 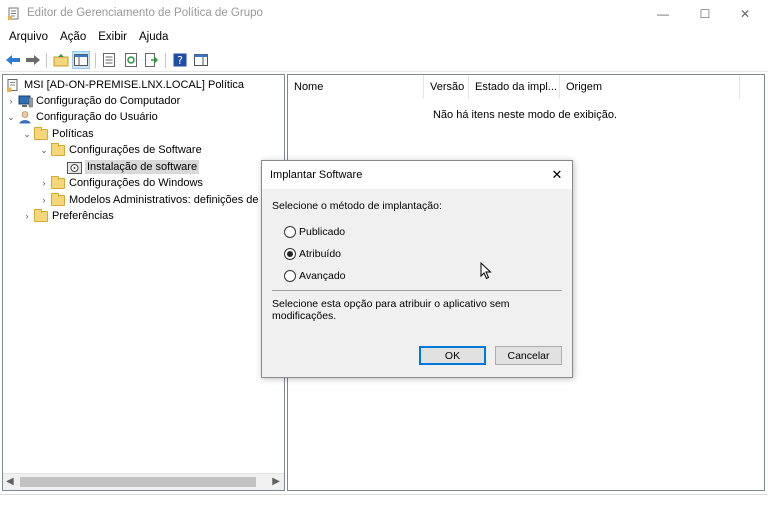 What do you see at coordinates (134, 85) in the screenshot?
I see `tree-label-root: MSI [AD-ON-PREMISE.LNX.LOCAL] Política` at bounding box center [134, 85].